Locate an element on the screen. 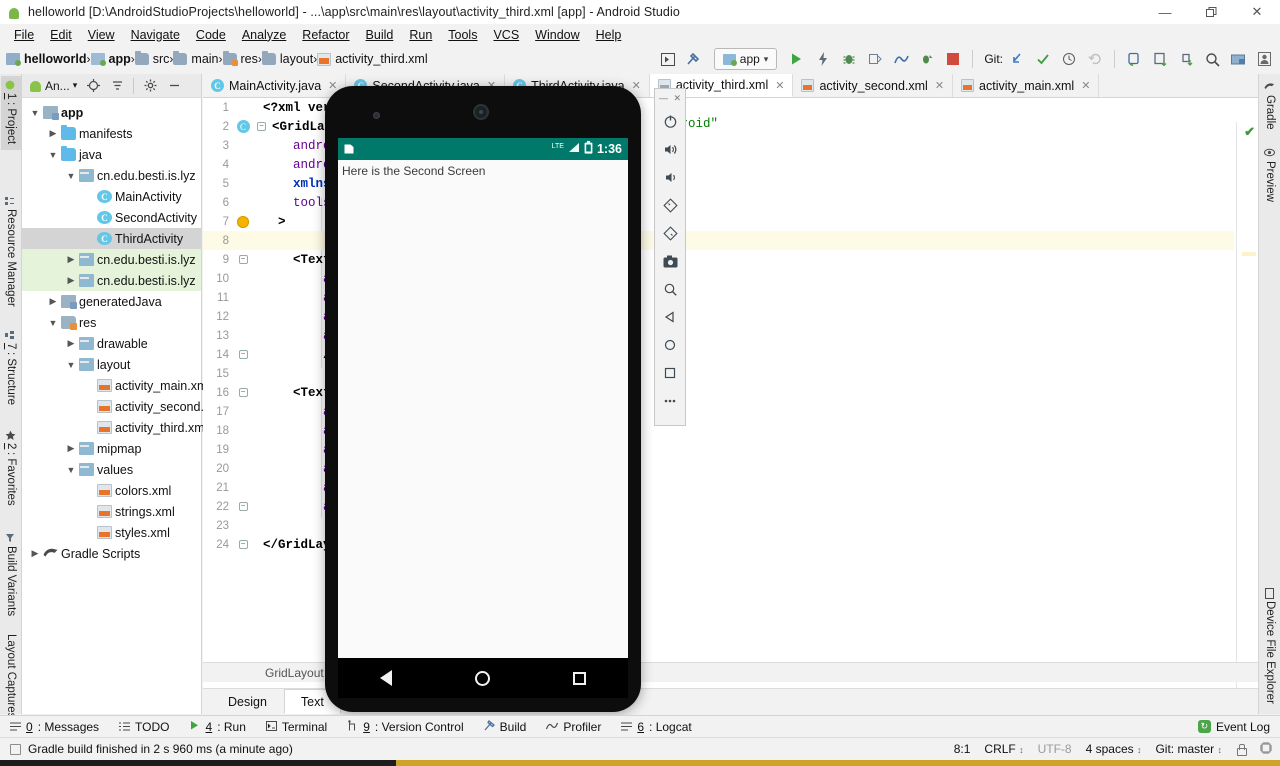 This screenshot has height=766, width=1280. bottom-item-todo: TODO is located at coordinates (144, 727).